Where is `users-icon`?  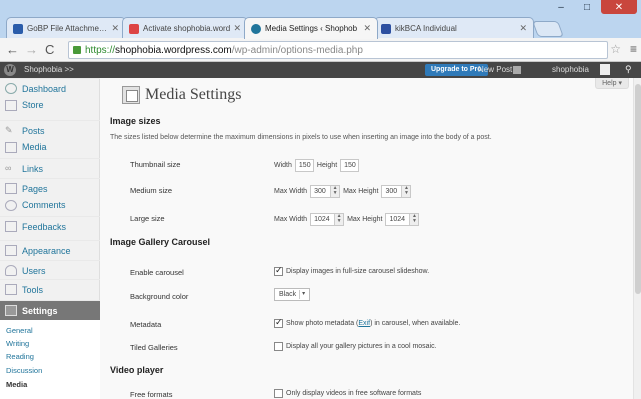 users-icon is located at coordinates (11, 270).